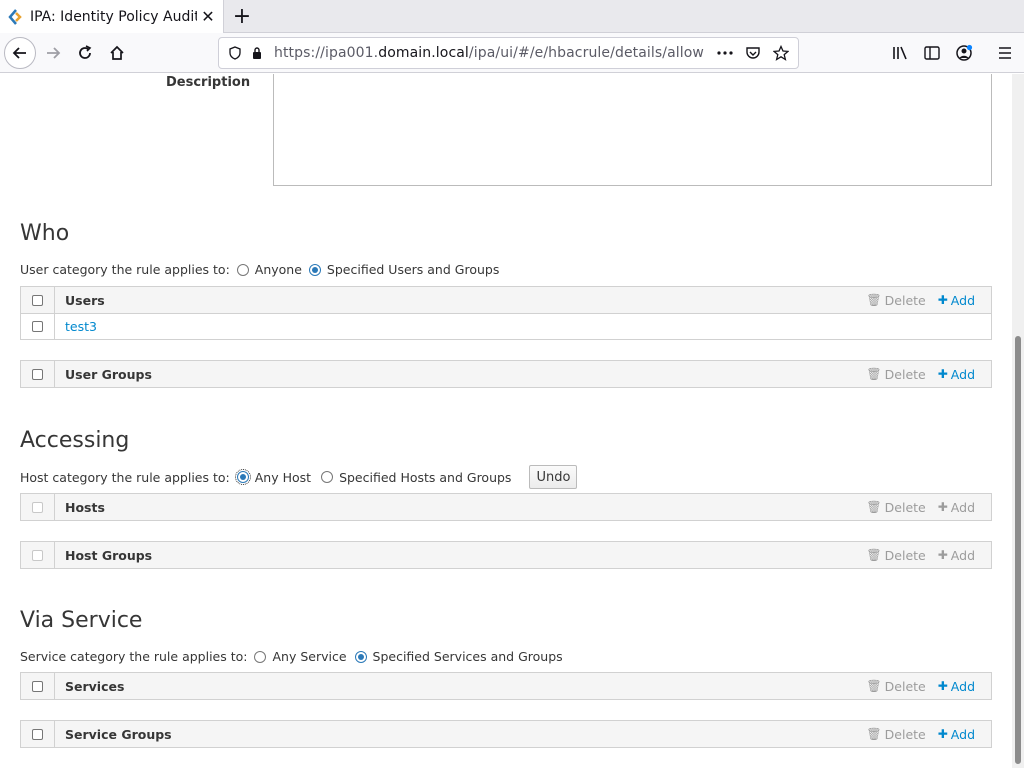 This screenshot has height=768, width=1024. I want to click on pocket-icon, so click(753, 53).